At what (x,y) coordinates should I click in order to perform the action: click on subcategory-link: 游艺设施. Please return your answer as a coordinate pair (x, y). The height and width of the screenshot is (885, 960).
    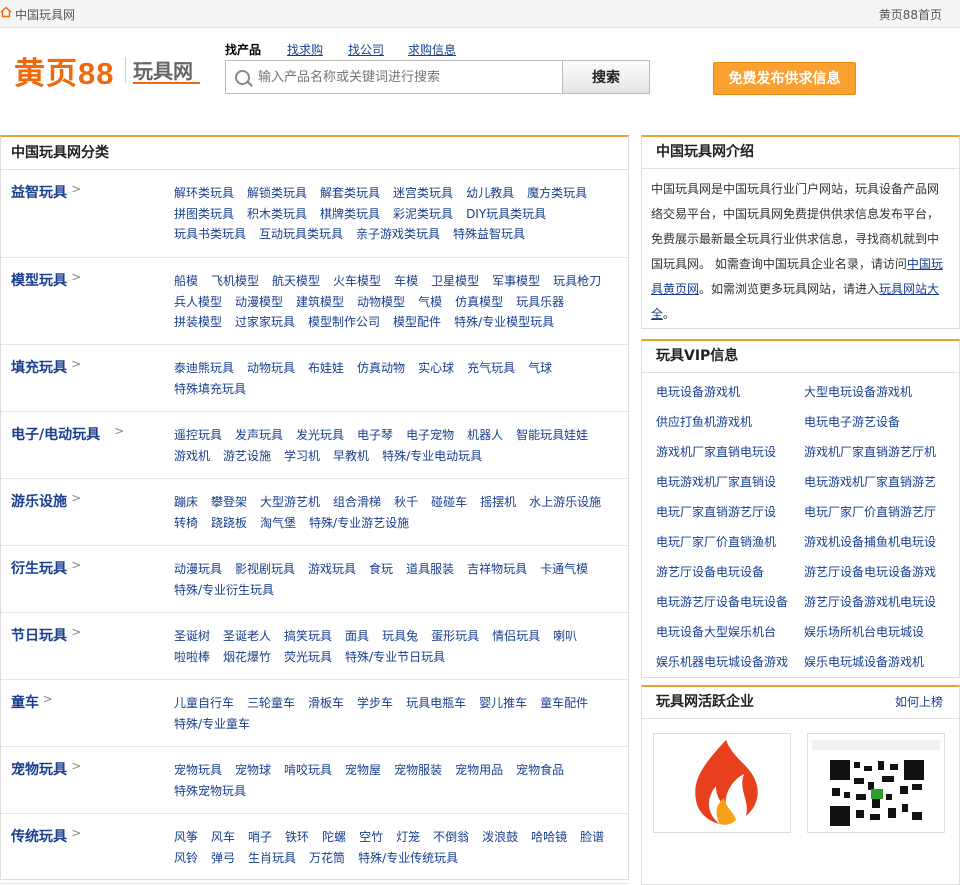
    Looking at the image, I should click on (247, 456).